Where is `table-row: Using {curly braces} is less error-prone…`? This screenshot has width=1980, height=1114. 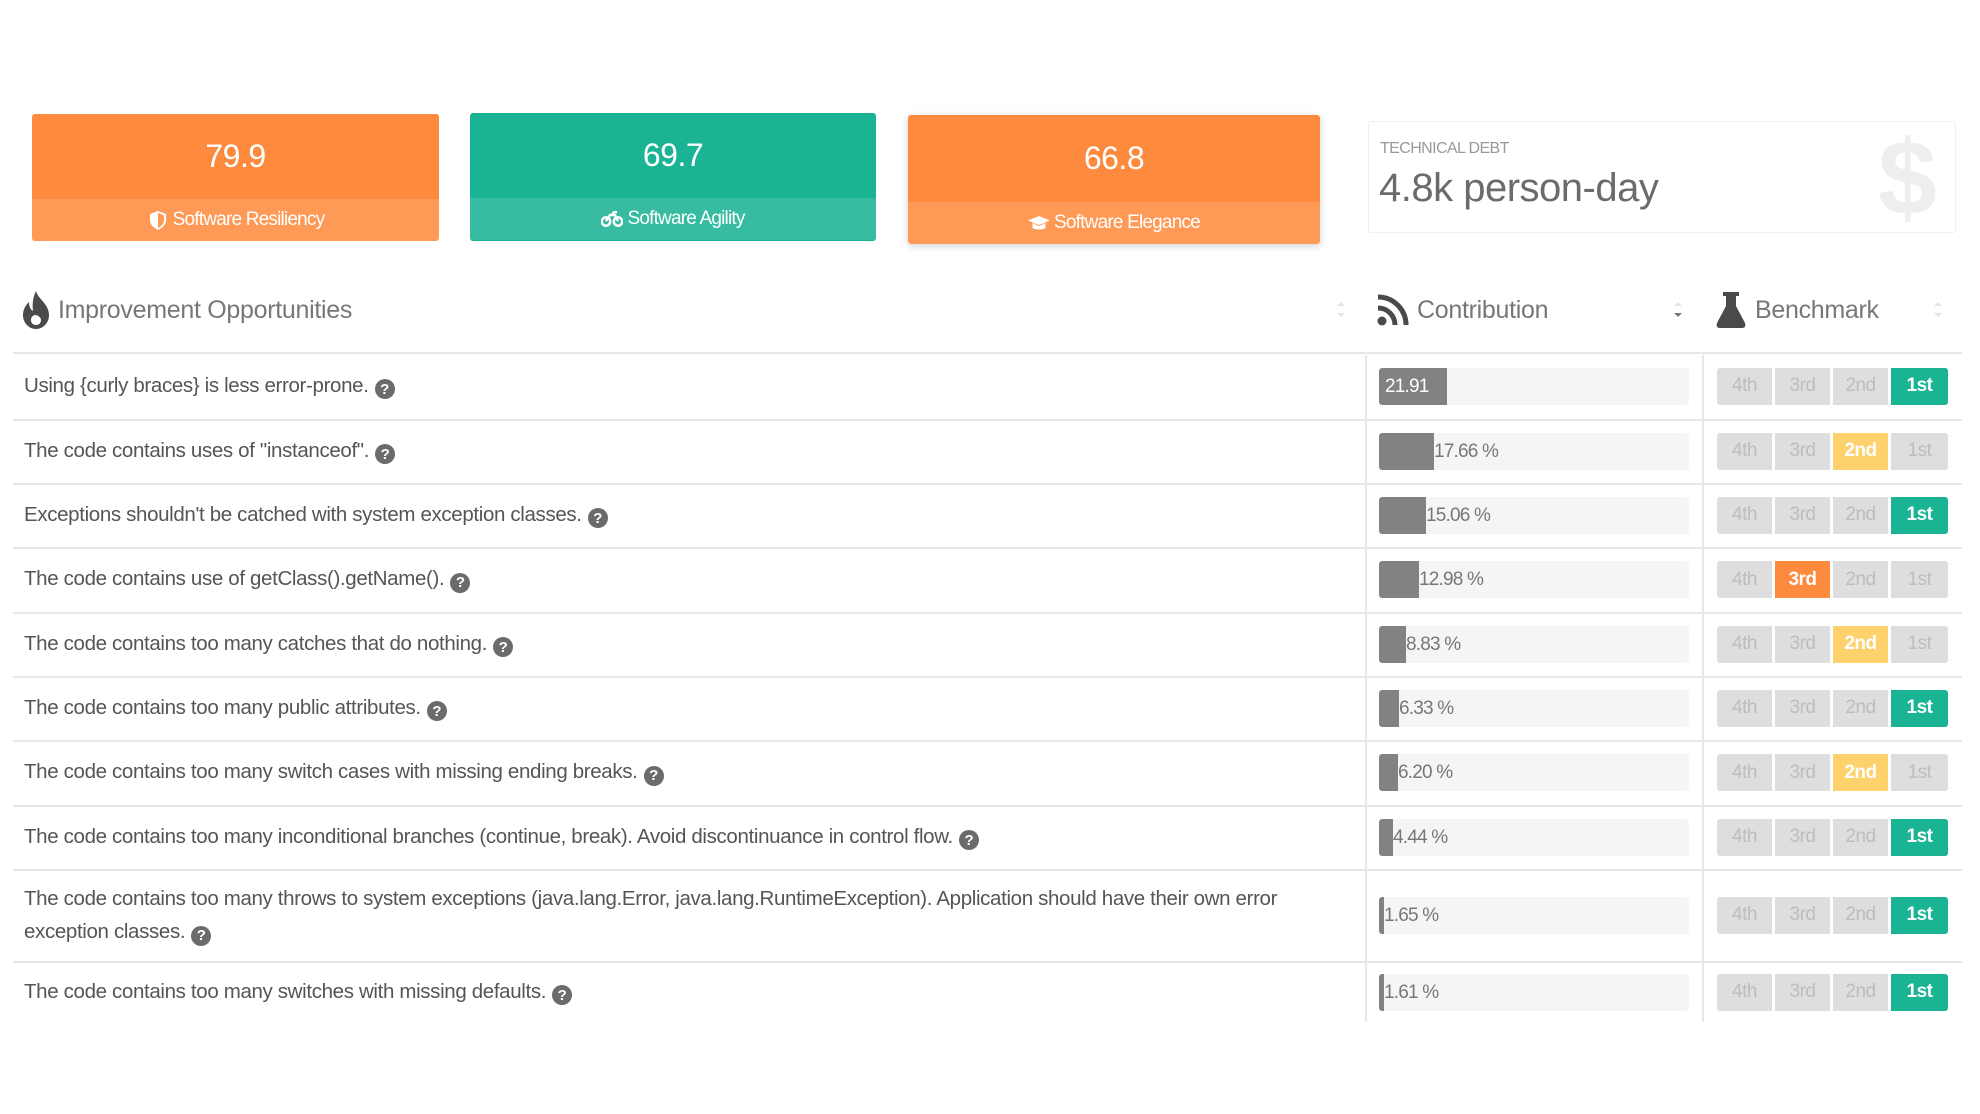
table-row: Using {curly braces} is less error-prone… is located at coordinates (987, 387).